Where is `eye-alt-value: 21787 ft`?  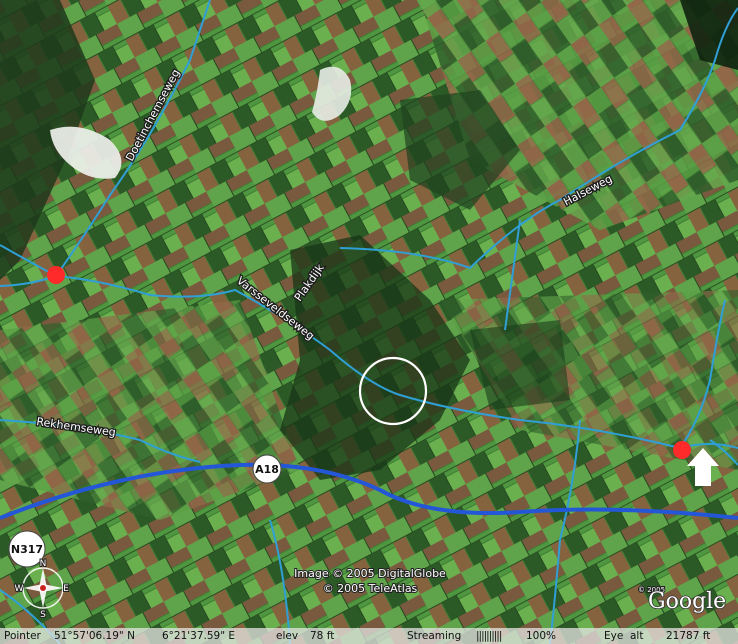
eye-alt-value: 21787 ft is located at coordinates (688, 636).